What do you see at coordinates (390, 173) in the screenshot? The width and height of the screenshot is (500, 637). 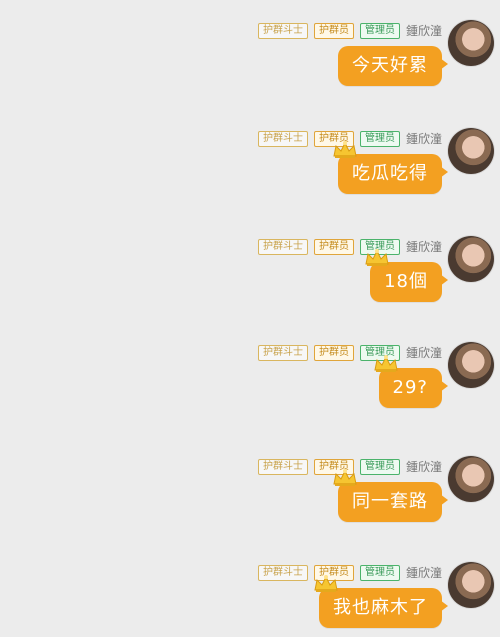 I see `message-text: 吃瓜吃得` at bounding box center [390, 173].